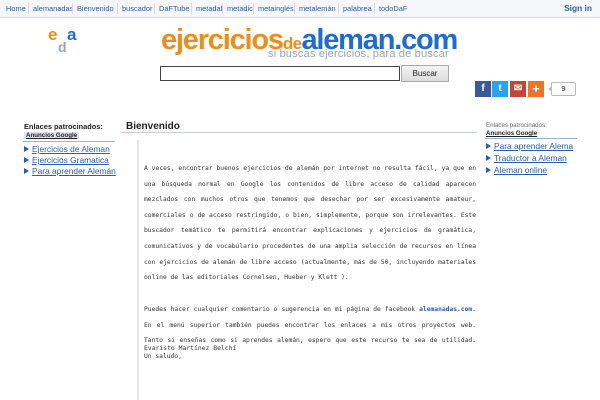 This screenshot has width=600, height=400. What do you see at coordinates (63, 126) in the screenshot?
I see `left-sponsored-title: Enlaces patrocinados:` at bounding box center [63, 126].